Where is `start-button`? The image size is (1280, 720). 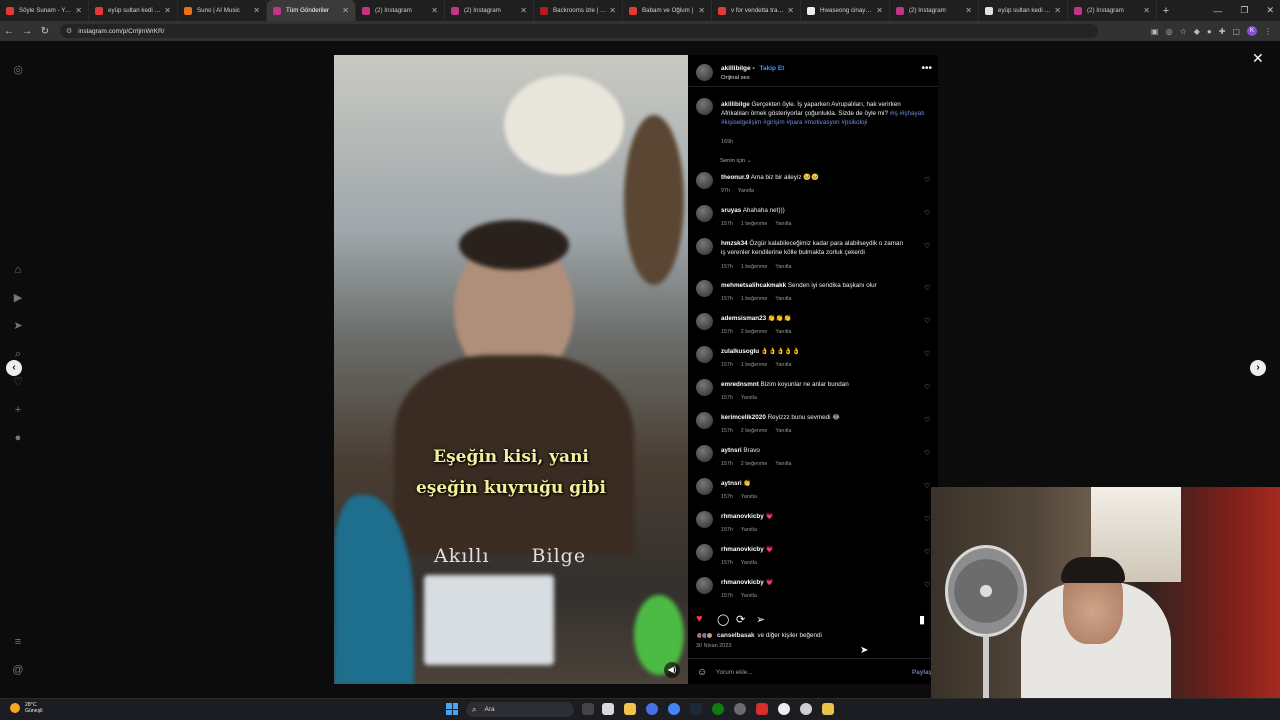 start-button is located at coordinates (452, 709).